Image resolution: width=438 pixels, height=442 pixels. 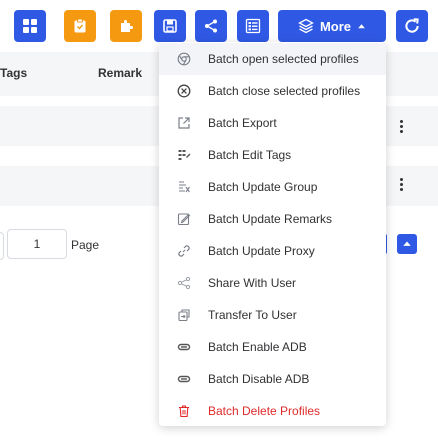 I want to click on column-header-tags: Tags, so click(x=13, y=73).